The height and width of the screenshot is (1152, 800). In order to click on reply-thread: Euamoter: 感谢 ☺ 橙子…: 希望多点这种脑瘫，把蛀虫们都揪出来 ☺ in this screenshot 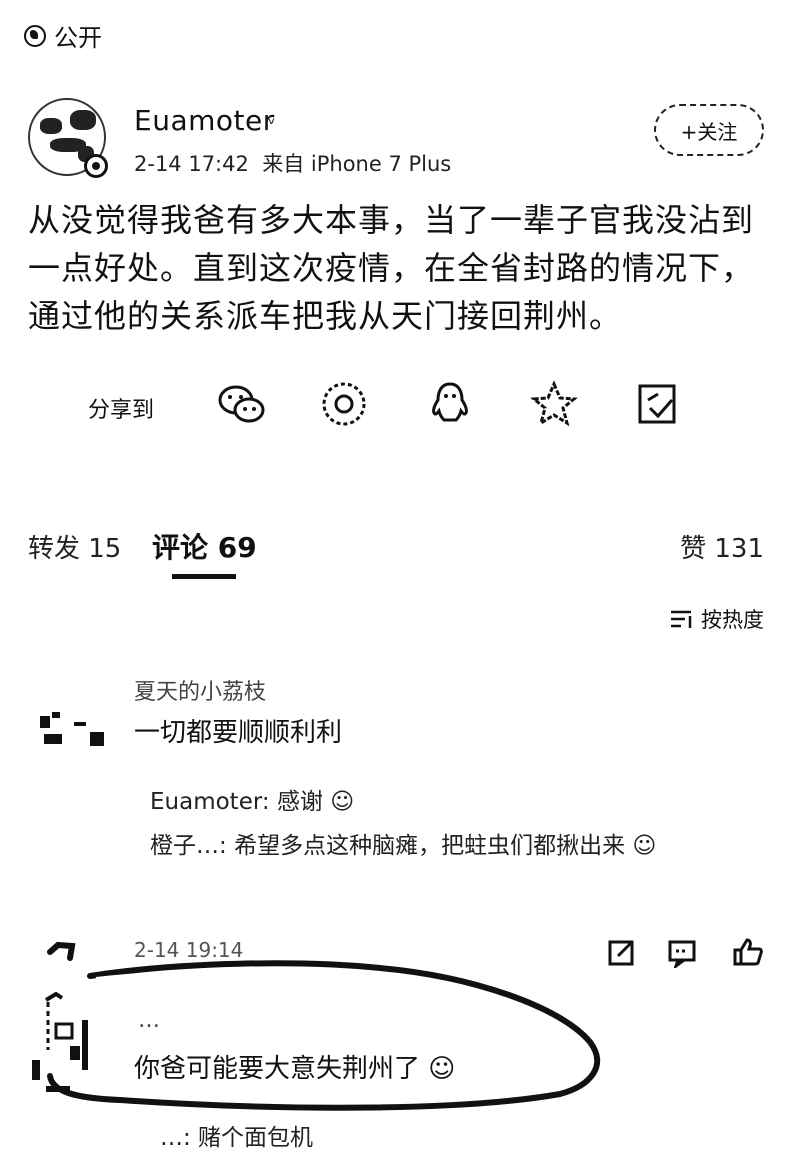, I will do `click(450, 824)`.